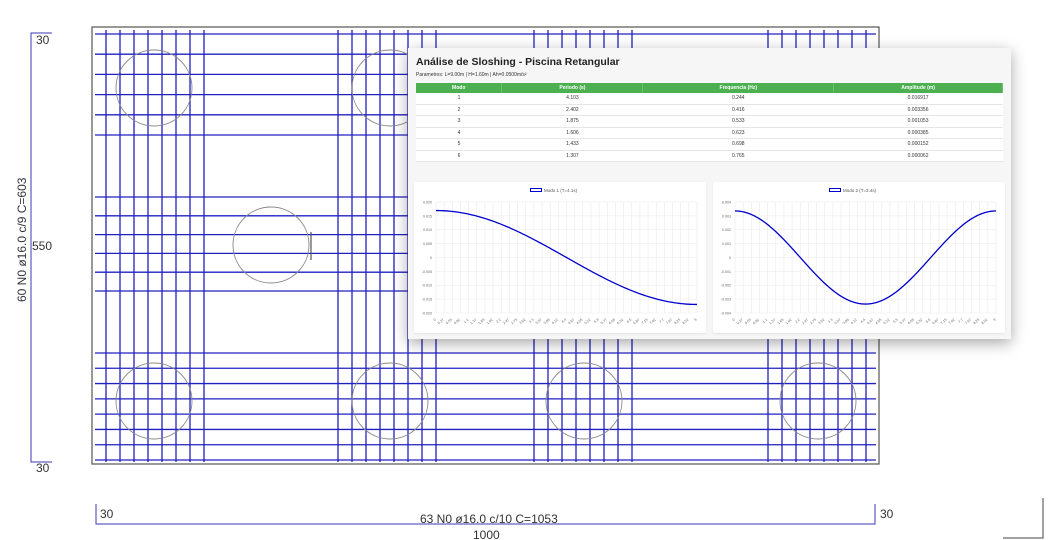  What do you see at coordinates (726, 313) in the screenshot?
I see `y-tick-label: -0.004` at bounding box center [726, 313].